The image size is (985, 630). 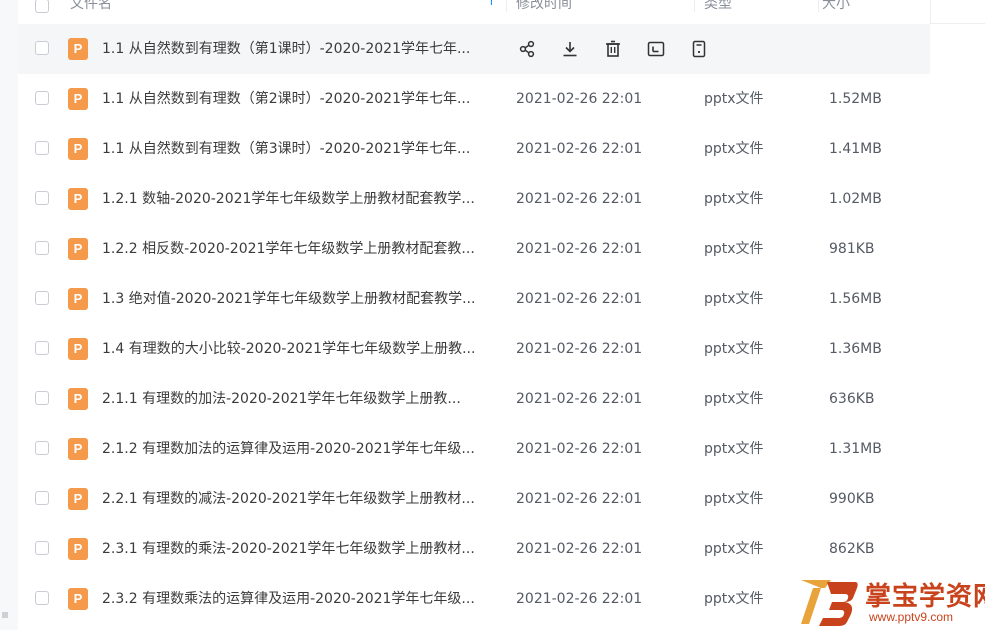 I want to click on watermark: 掌宝学资网 www.pptv9.com, so click(x=891, y=601).